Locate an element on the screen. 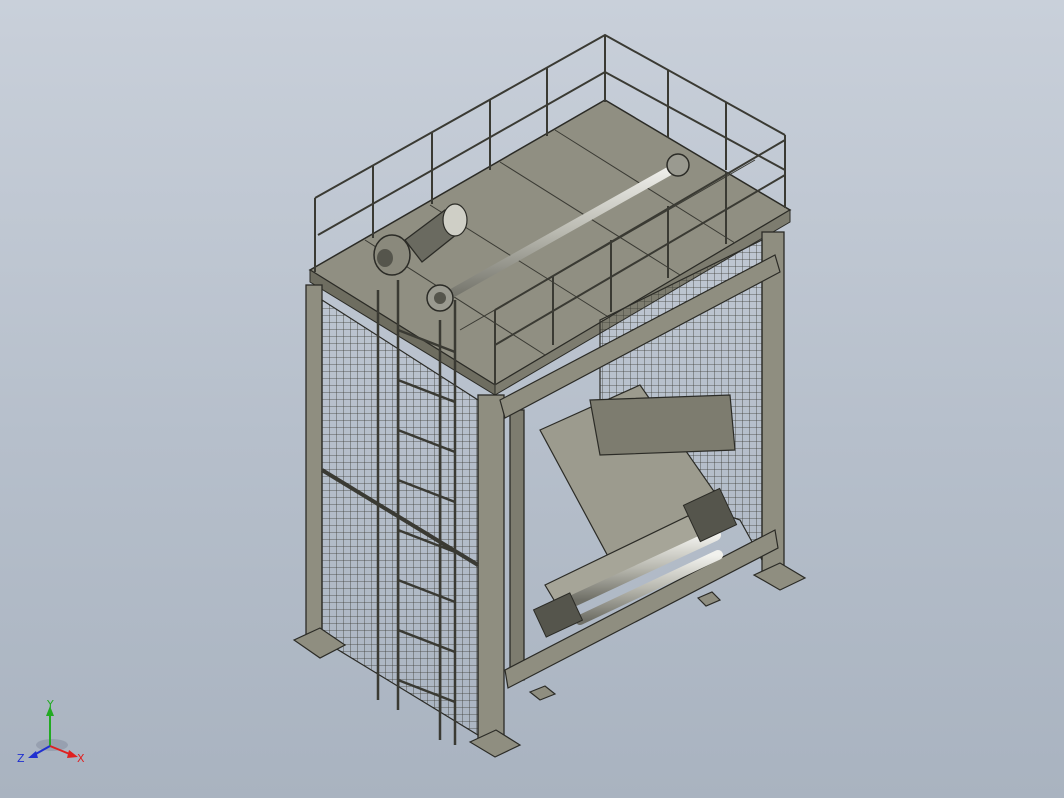 The height and width of the screenshot is (798, 1064). z-axis-label: Z is located at coordinates (21, 758).